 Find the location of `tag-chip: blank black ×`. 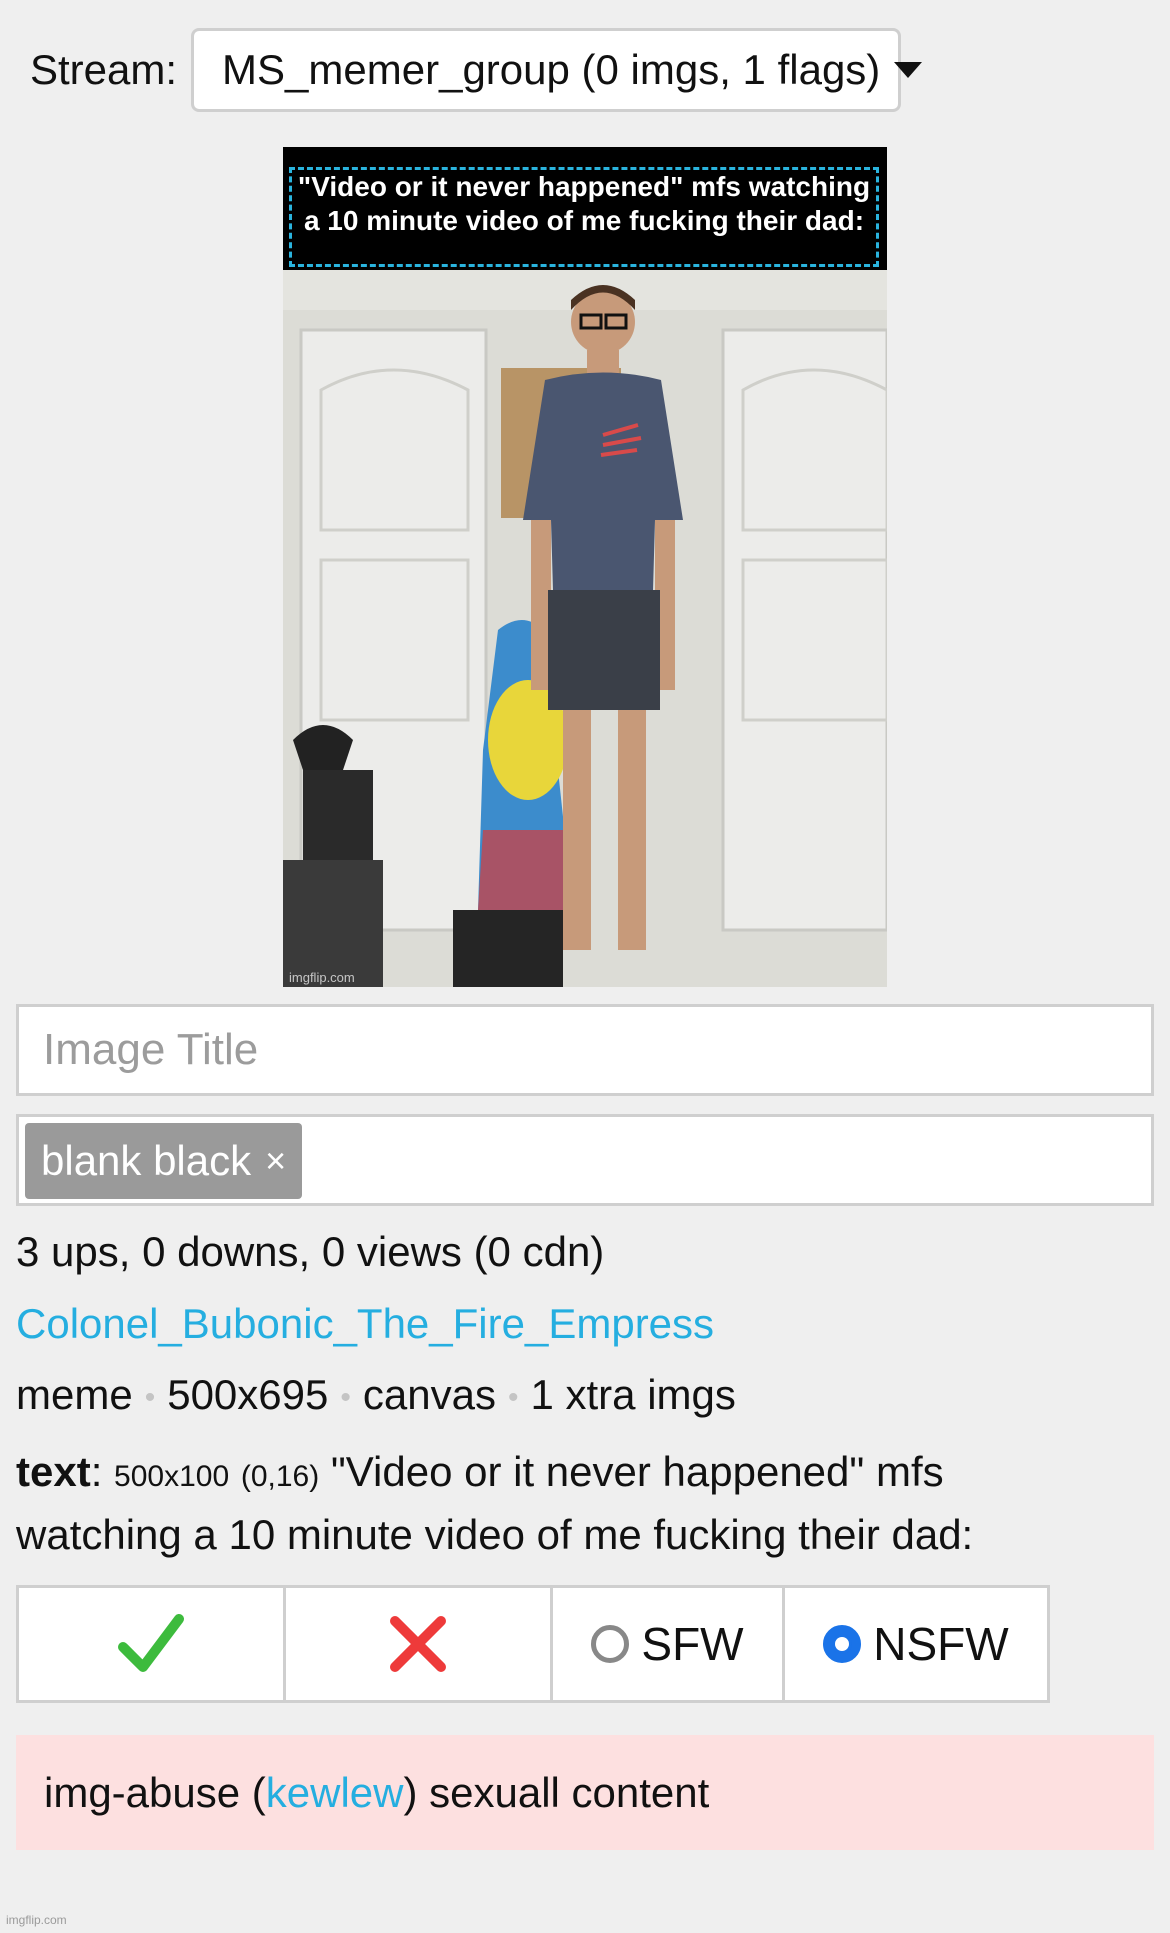

tag-chip: blank black × is located at coordinates (164, 1161).